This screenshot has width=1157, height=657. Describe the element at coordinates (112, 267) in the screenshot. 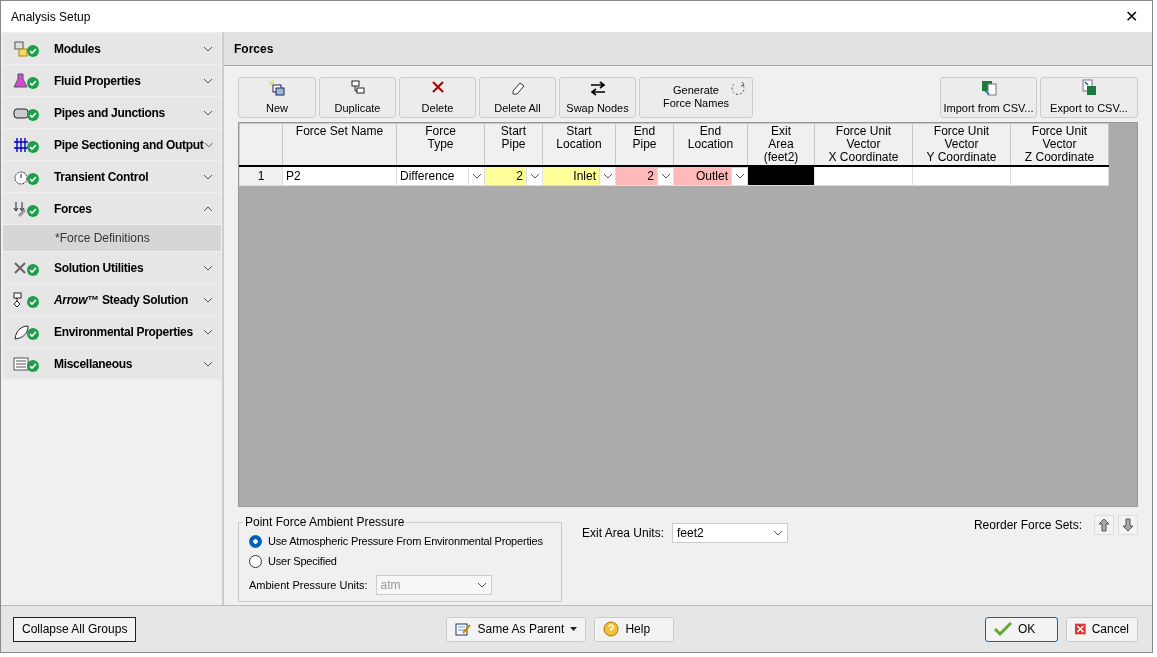

I see `sidebar-group-header: Solution Utilities` at that location.